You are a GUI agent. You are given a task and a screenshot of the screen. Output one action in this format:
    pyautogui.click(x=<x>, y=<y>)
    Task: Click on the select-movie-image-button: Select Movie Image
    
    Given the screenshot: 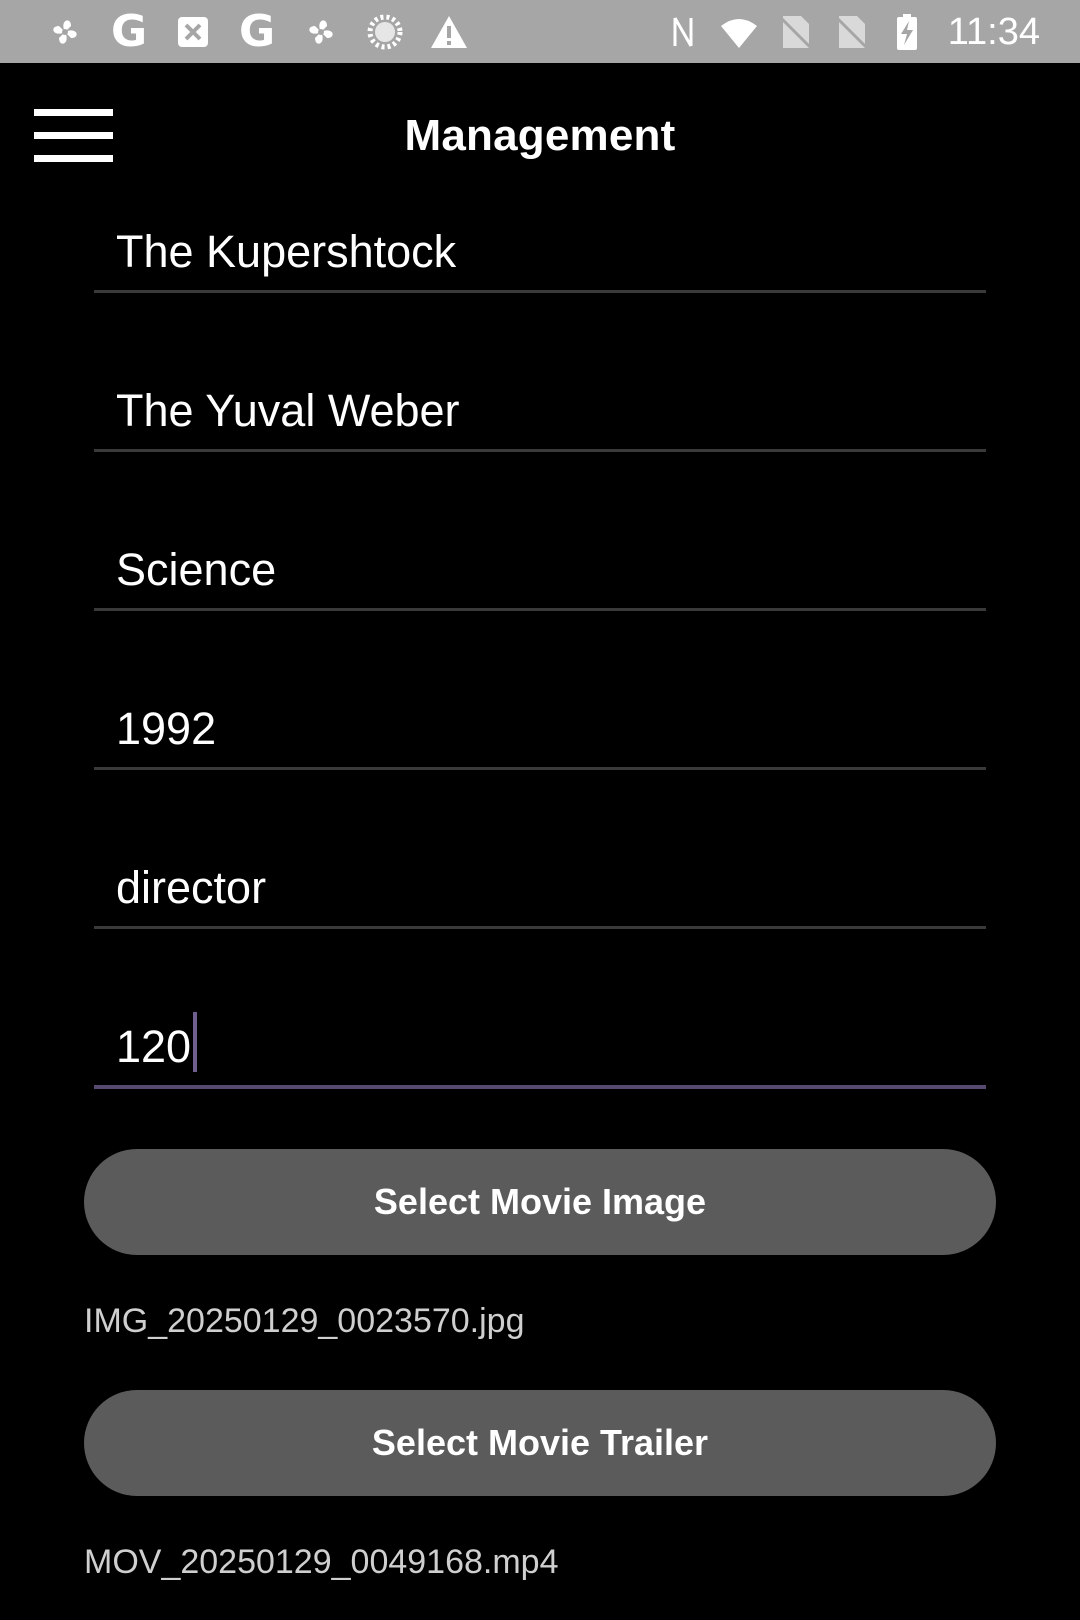 What is the action you would take?
    pyautogui.click(x=540, y=1202)
    